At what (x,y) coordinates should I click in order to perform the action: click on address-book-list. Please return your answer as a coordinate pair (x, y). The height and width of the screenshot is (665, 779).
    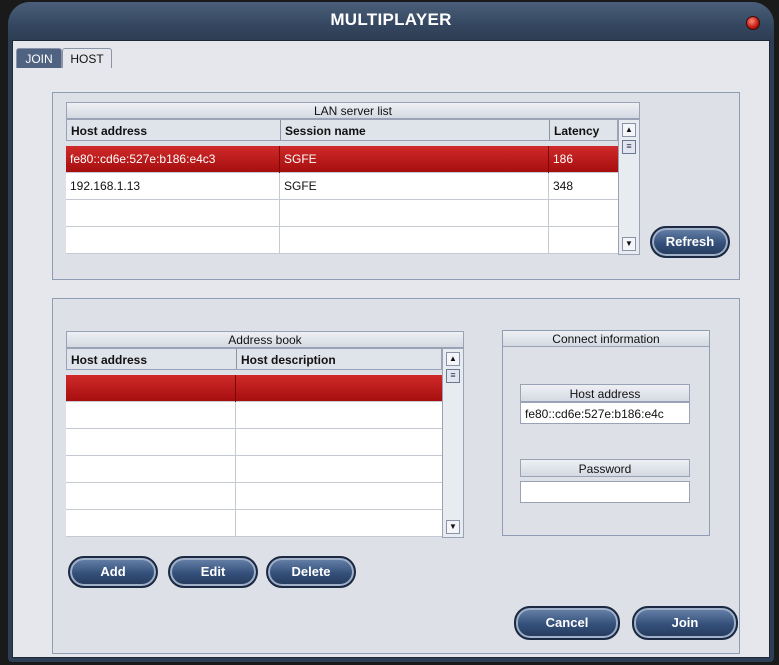
    Looking at the image, I should click on (254, 456).